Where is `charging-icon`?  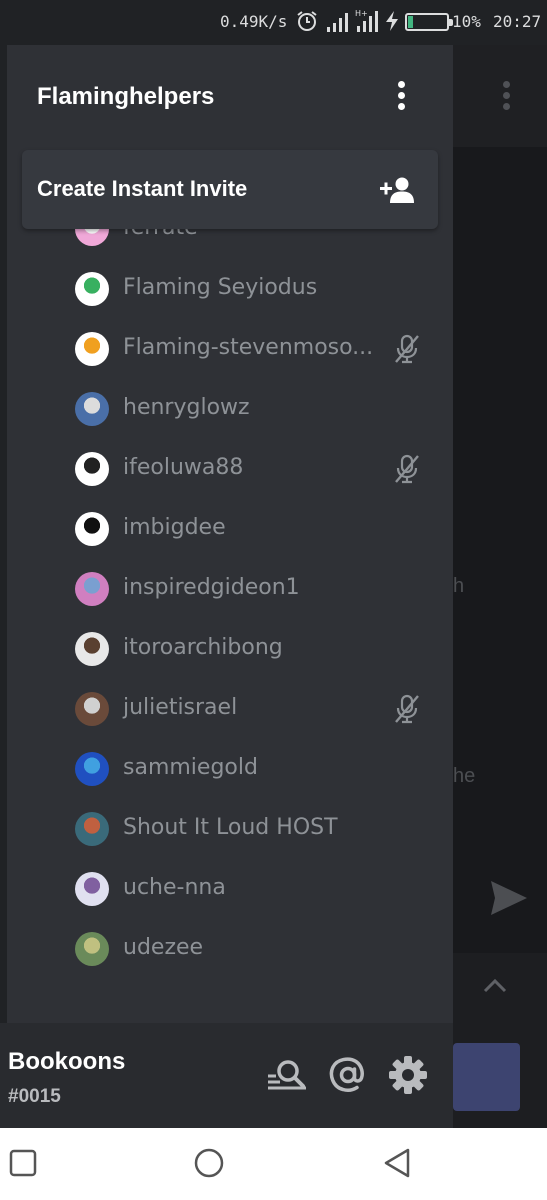
charging-icon is located at coordinates (392, 21).